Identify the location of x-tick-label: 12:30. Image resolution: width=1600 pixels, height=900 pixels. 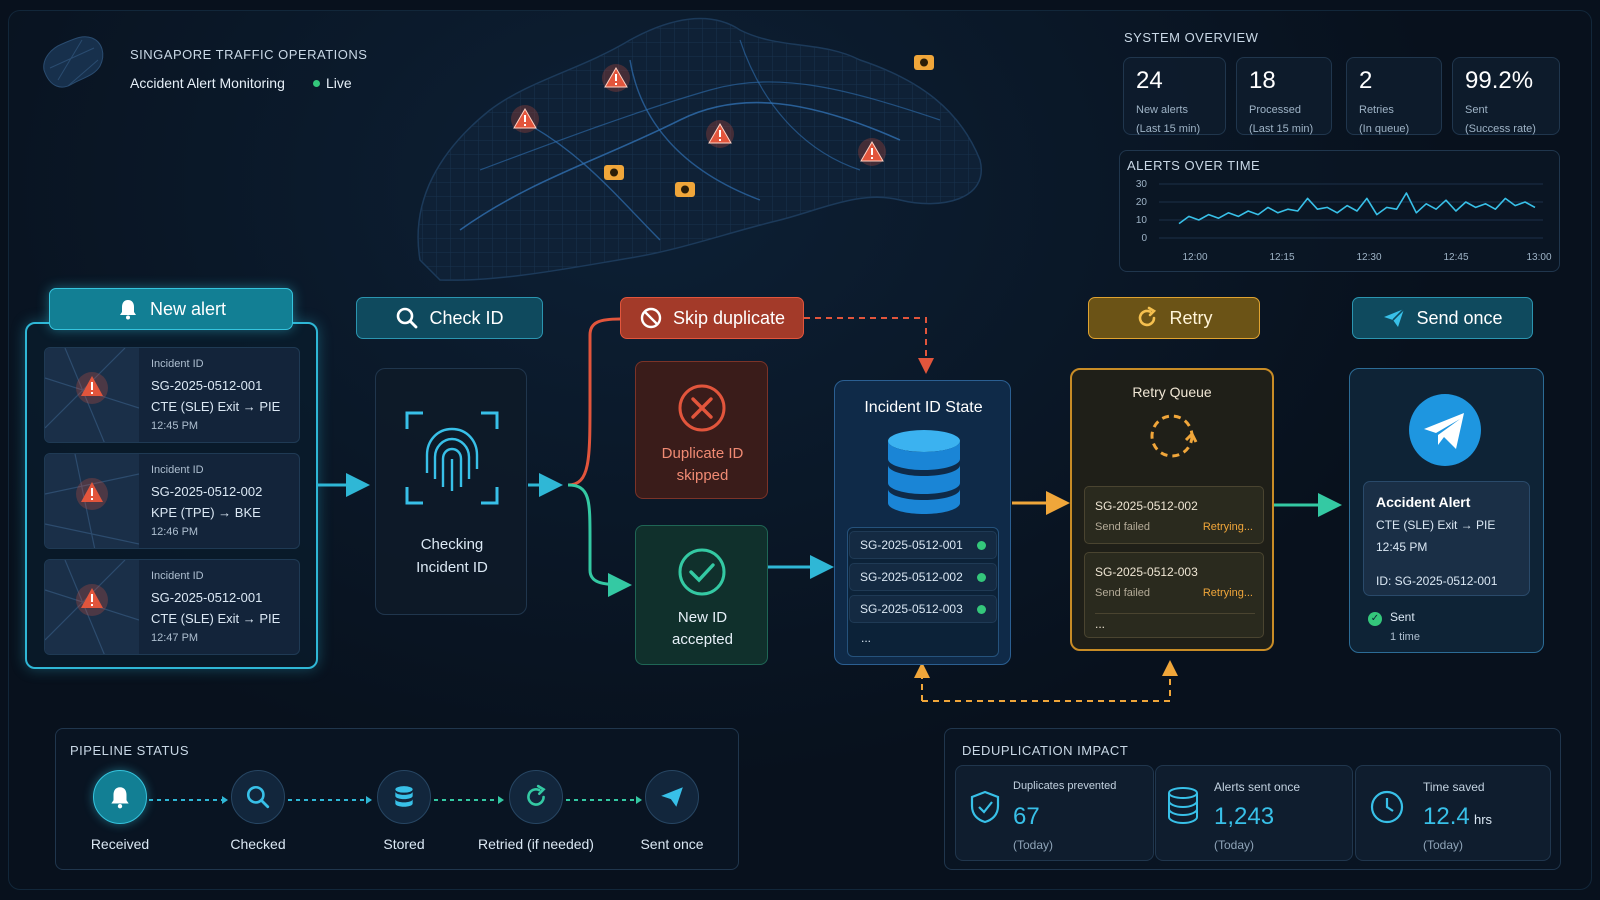
(1368, 257).